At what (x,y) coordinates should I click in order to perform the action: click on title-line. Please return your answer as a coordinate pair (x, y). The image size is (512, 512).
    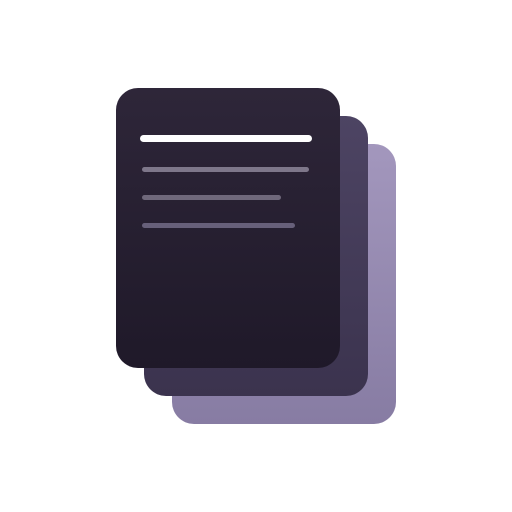
    Looking at the image, I should click on (226, 138).